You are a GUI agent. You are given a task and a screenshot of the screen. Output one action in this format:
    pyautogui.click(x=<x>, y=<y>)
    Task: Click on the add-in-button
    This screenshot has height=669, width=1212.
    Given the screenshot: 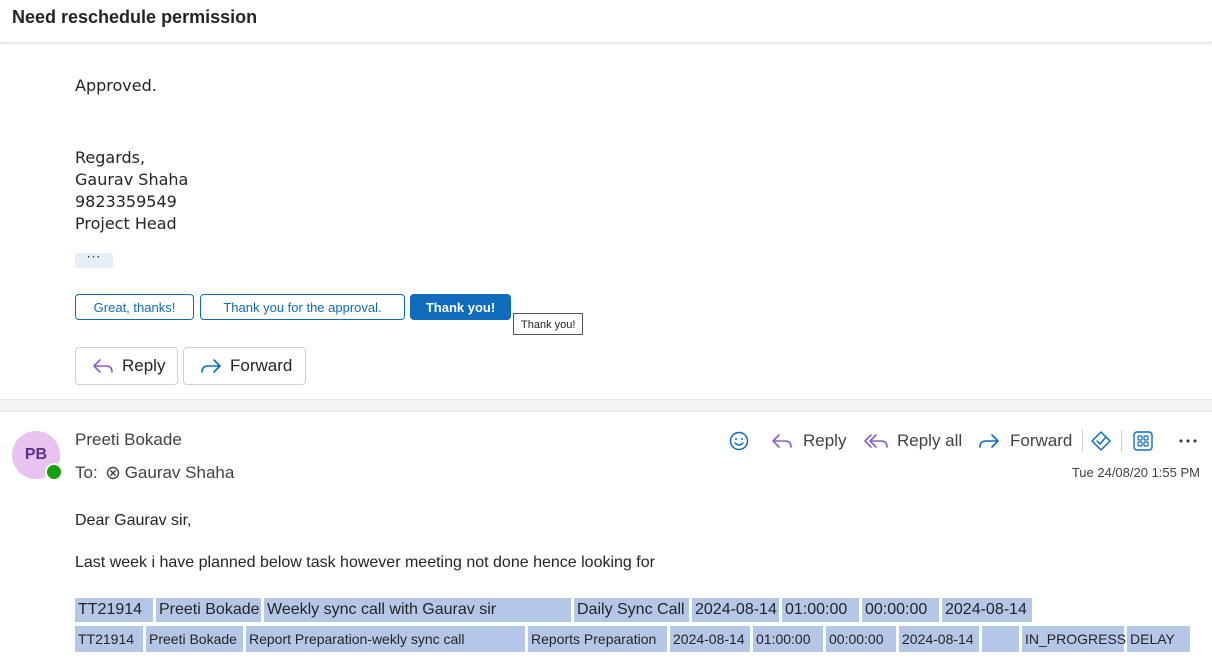 What is the action you would take?
    pyautogui.click(x=1105, y=441)
    